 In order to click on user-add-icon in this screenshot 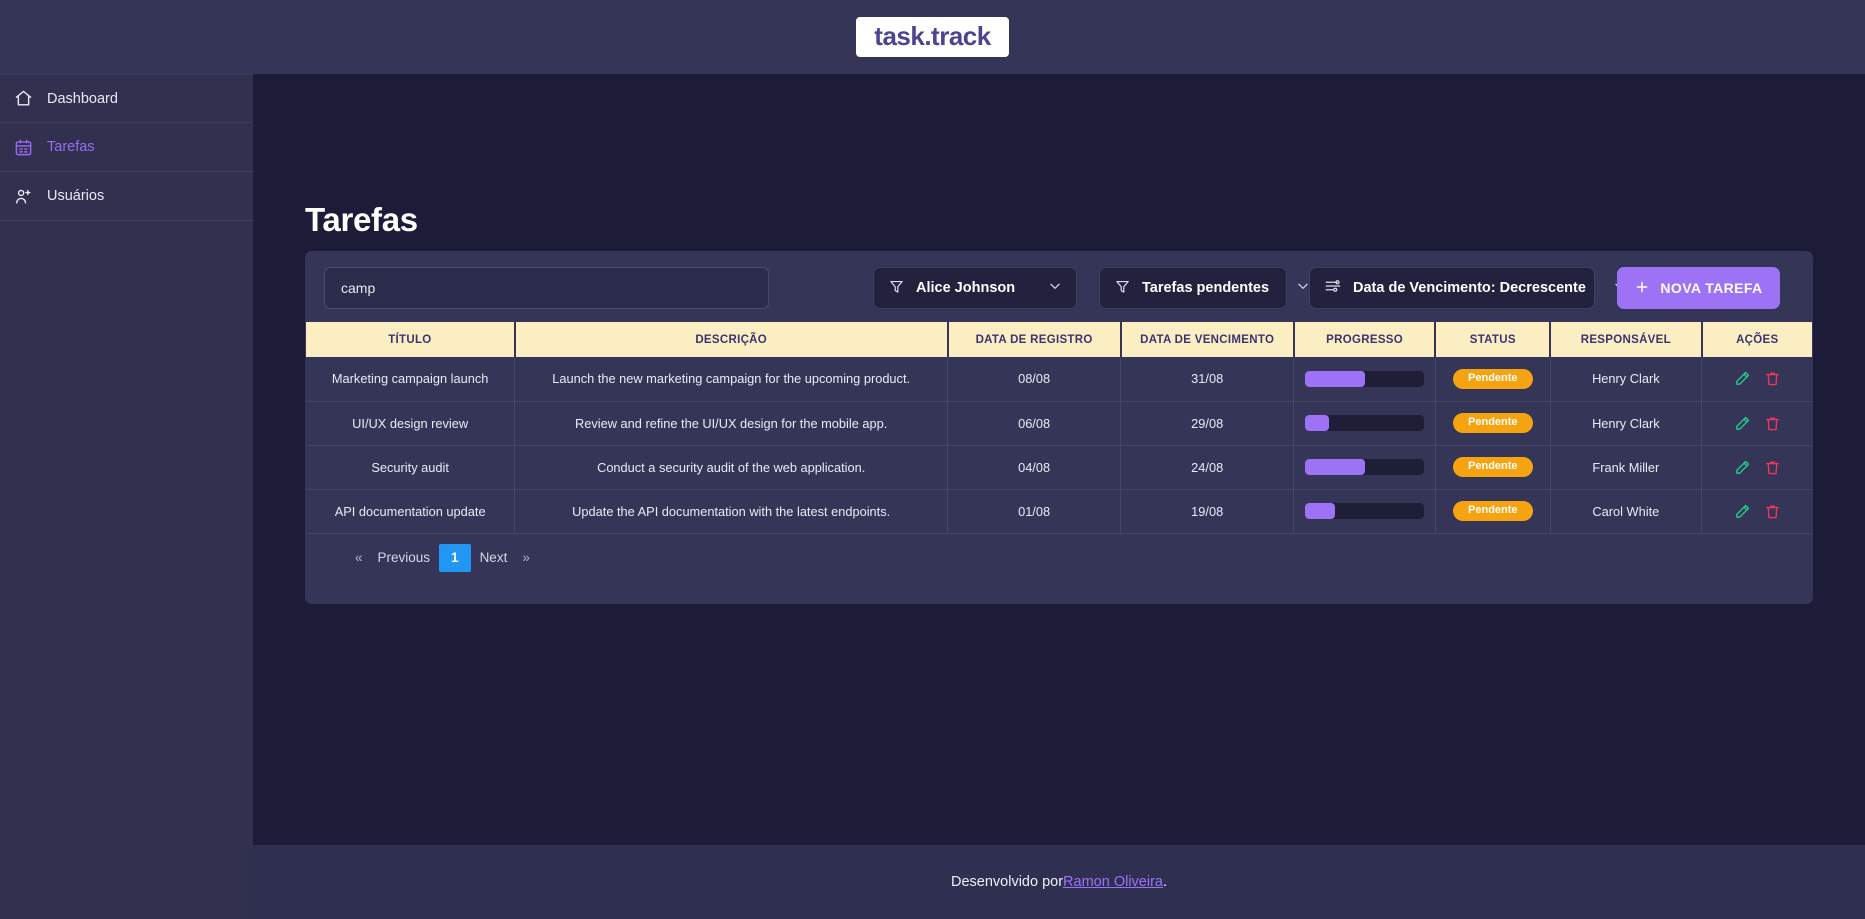, I will do `click(23, 196)`.